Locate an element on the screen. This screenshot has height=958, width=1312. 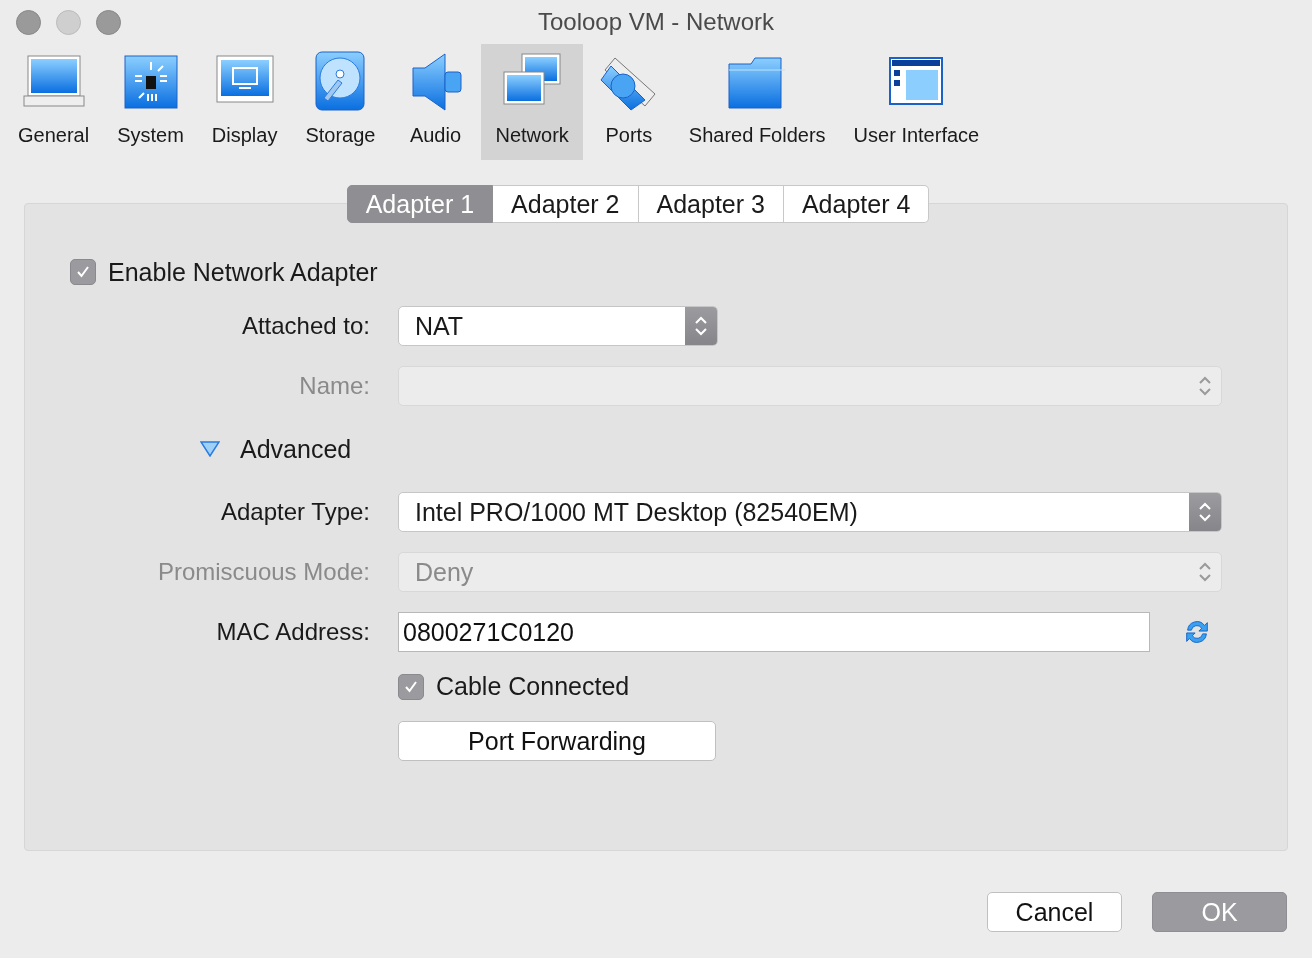
field-label: Adapter Type: is located at coordinates (295, 512).